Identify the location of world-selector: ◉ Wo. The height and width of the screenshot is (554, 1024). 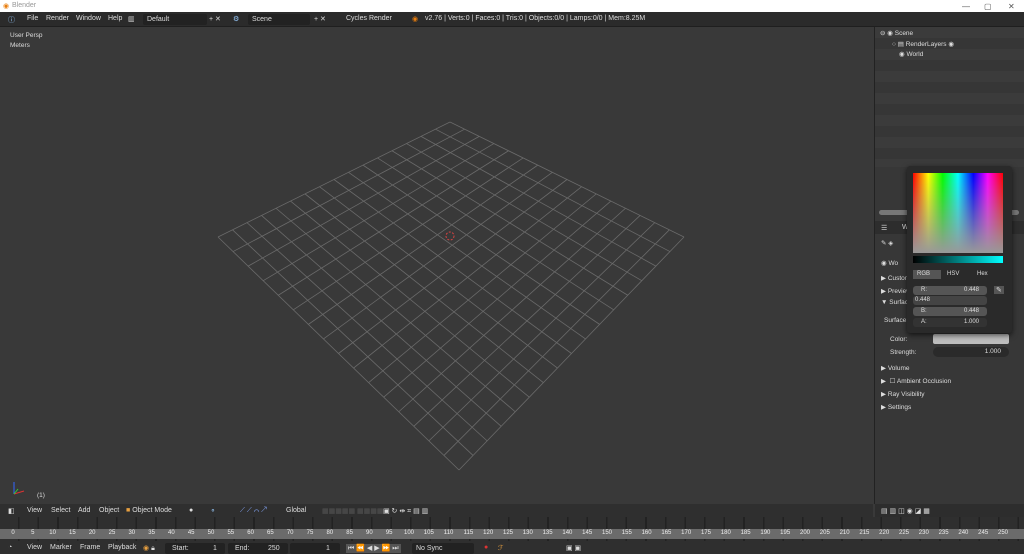
(889, 263).